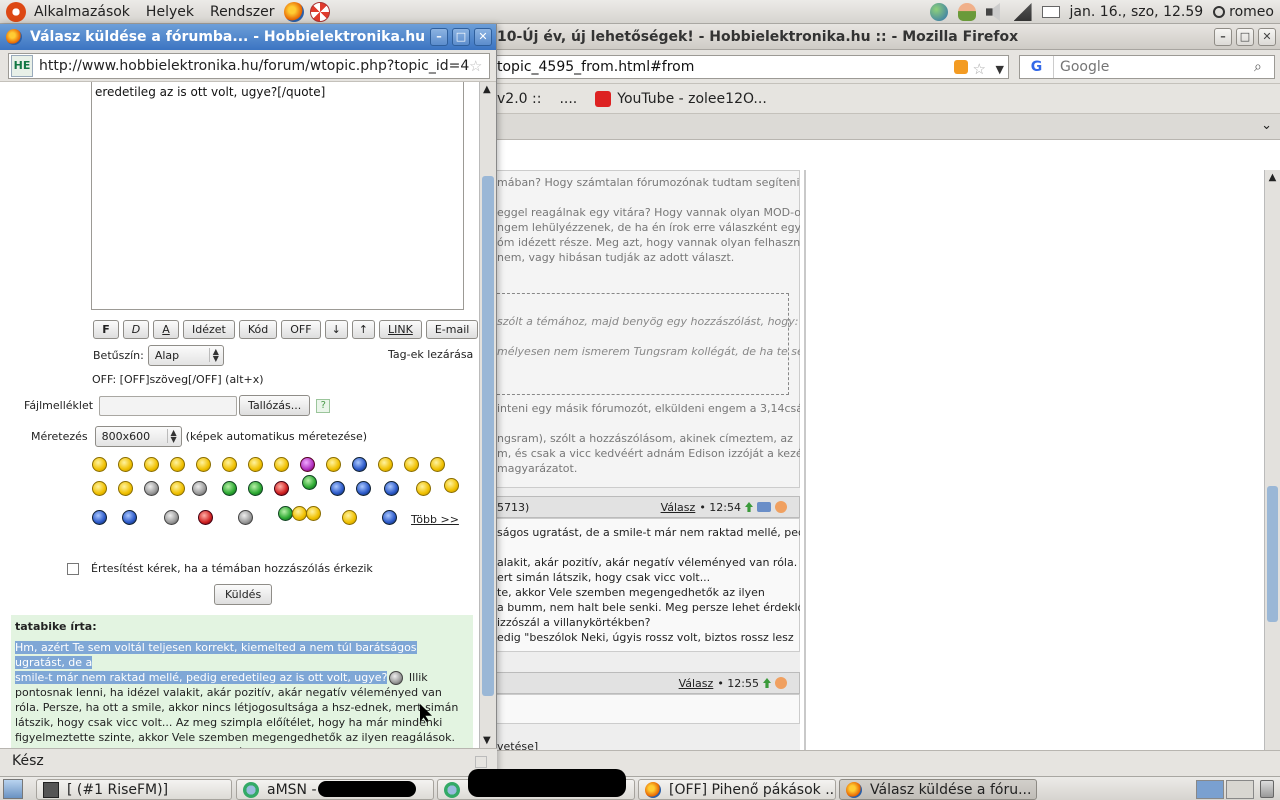 The width and height of the screenshot is (1280, 800). What do you see at coordinates (764, 507) in the screenshot?
I see `edit-pen-icon` at bounding box center [764, 507].